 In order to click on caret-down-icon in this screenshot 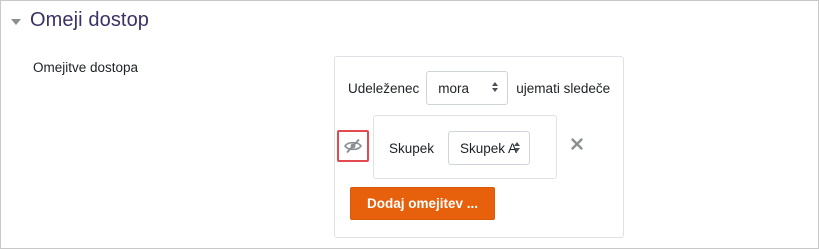, I will do `click(16, 21)`.